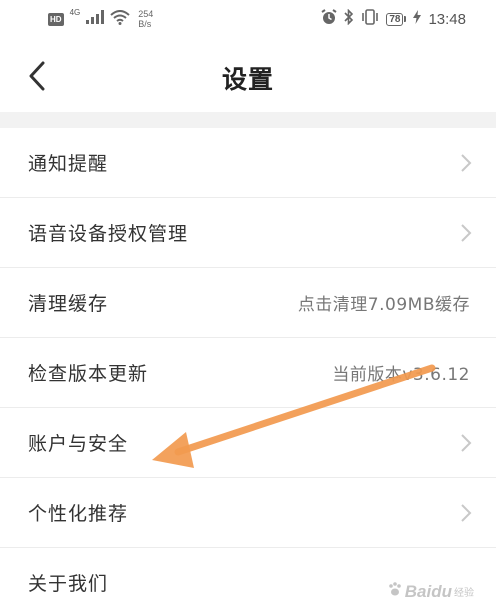 This screenshot has width=496, height=606. Describe the element at coordinates (395, 591) in the screenshot. I see `paw-logo-icon` at that location.